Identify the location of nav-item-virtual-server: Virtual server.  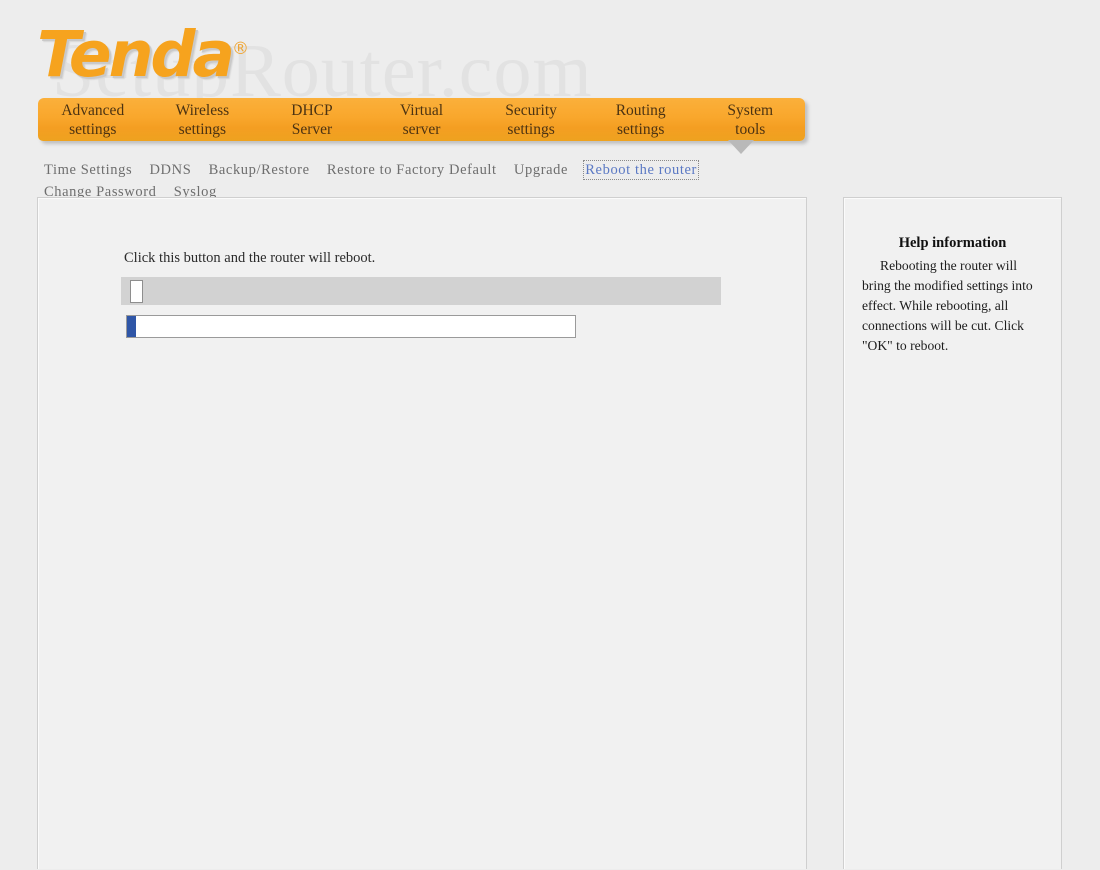
(422, 120).